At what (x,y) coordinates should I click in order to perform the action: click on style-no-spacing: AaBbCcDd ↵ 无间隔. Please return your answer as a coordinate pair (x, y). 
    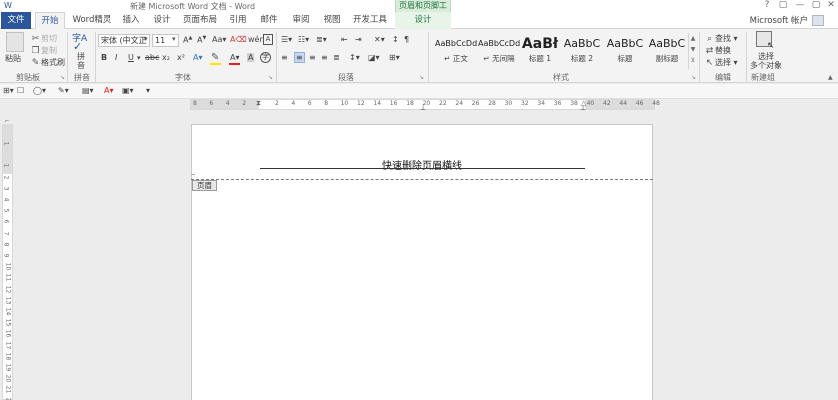
    Looking at the image, I should click on (499, 50).